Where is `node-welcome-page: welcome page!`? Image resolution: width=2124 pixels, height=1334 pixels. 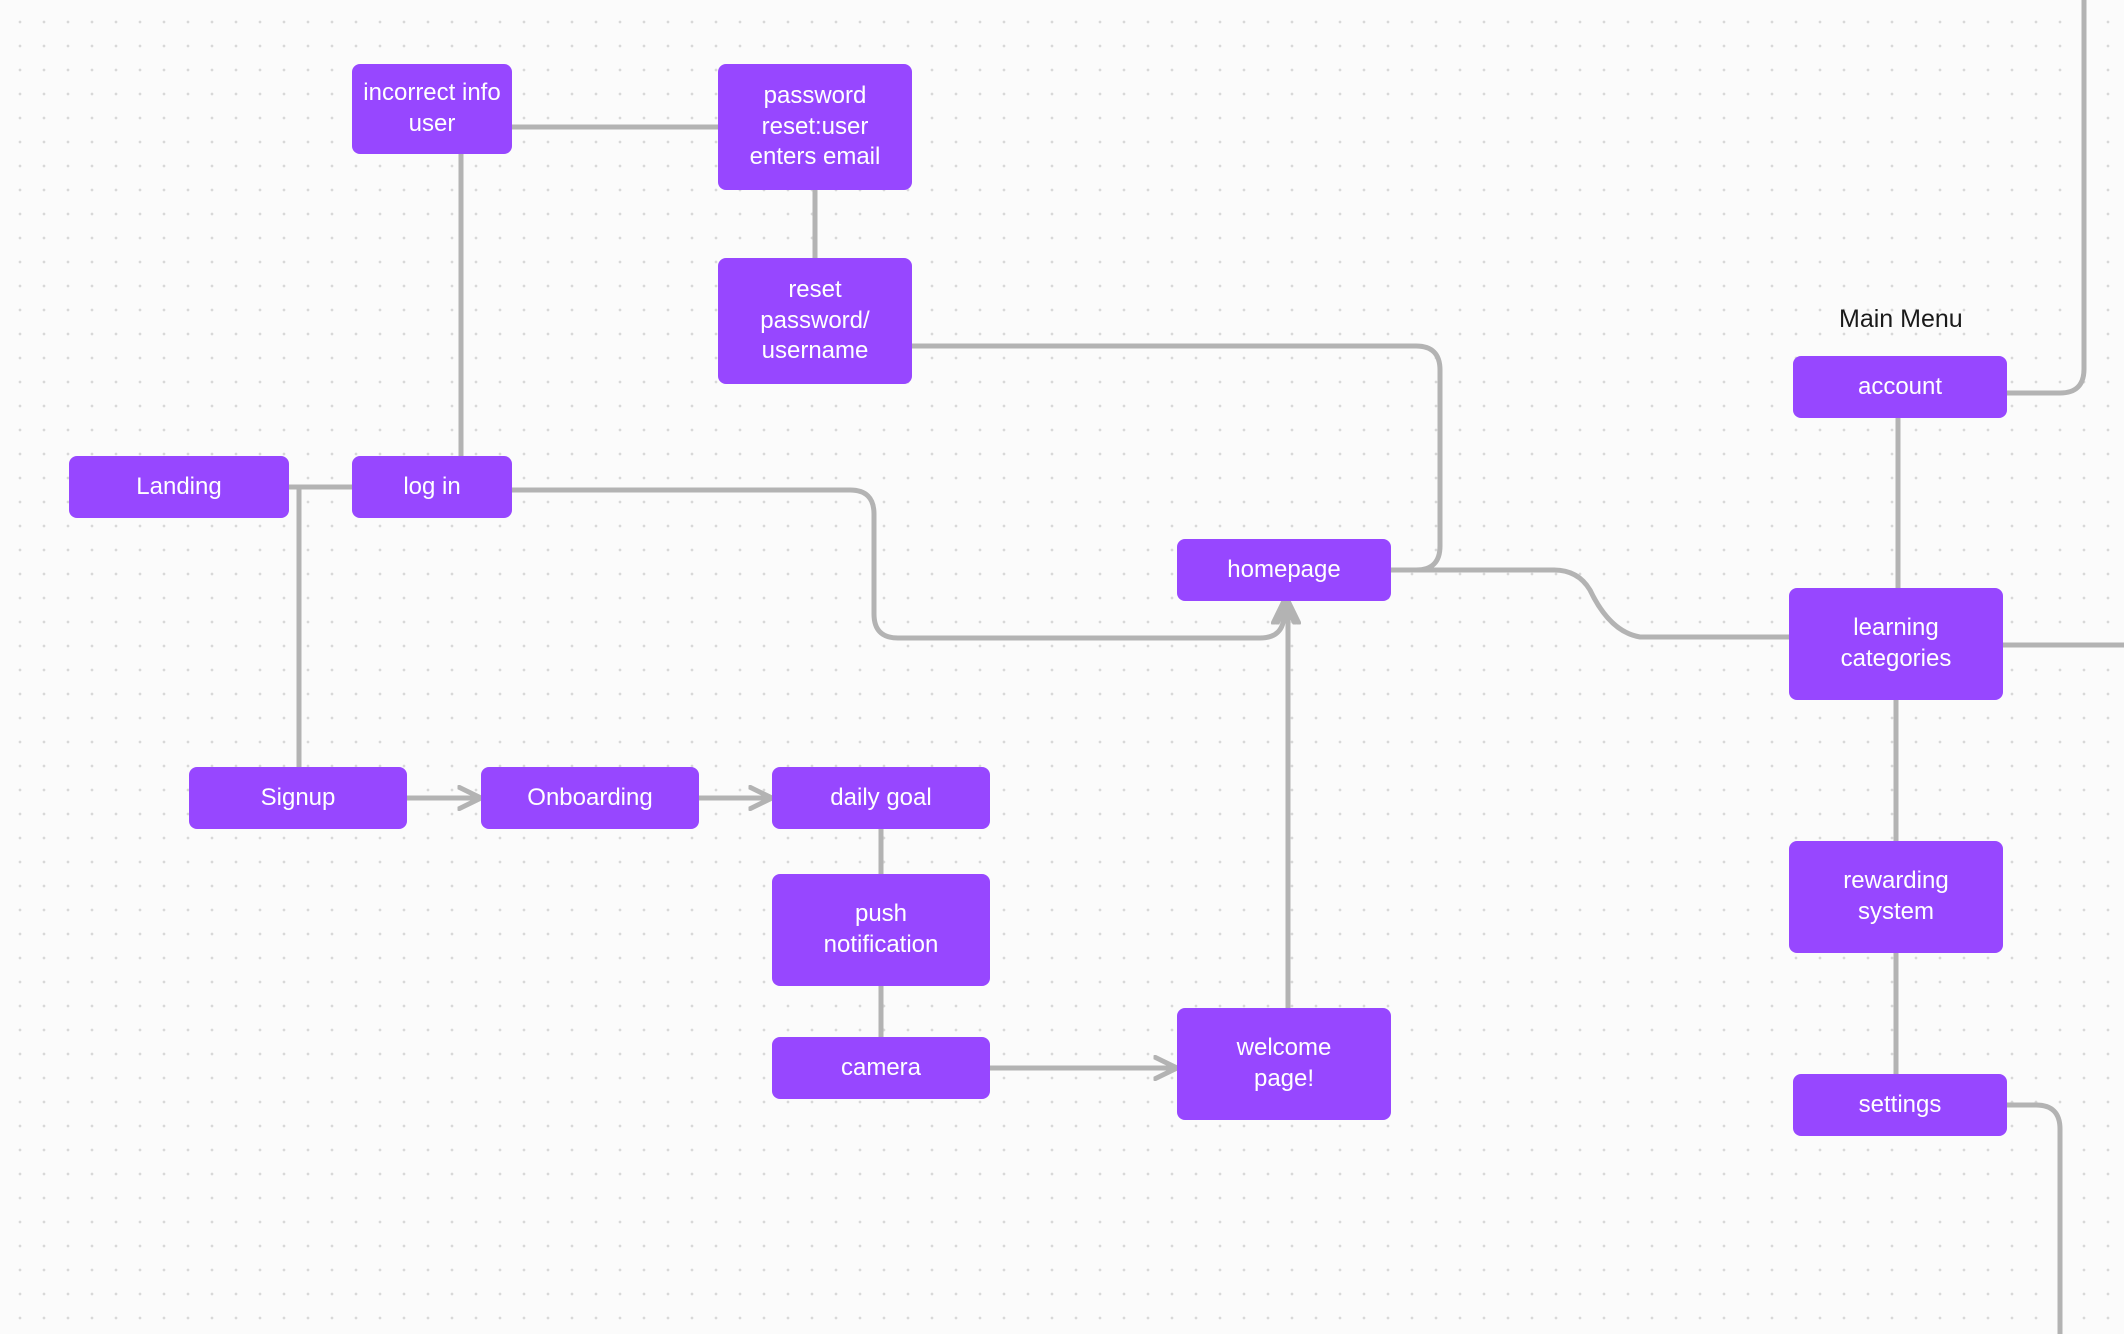 node-welcome-page: welcome page! is located at coordinates (1284, 1064).